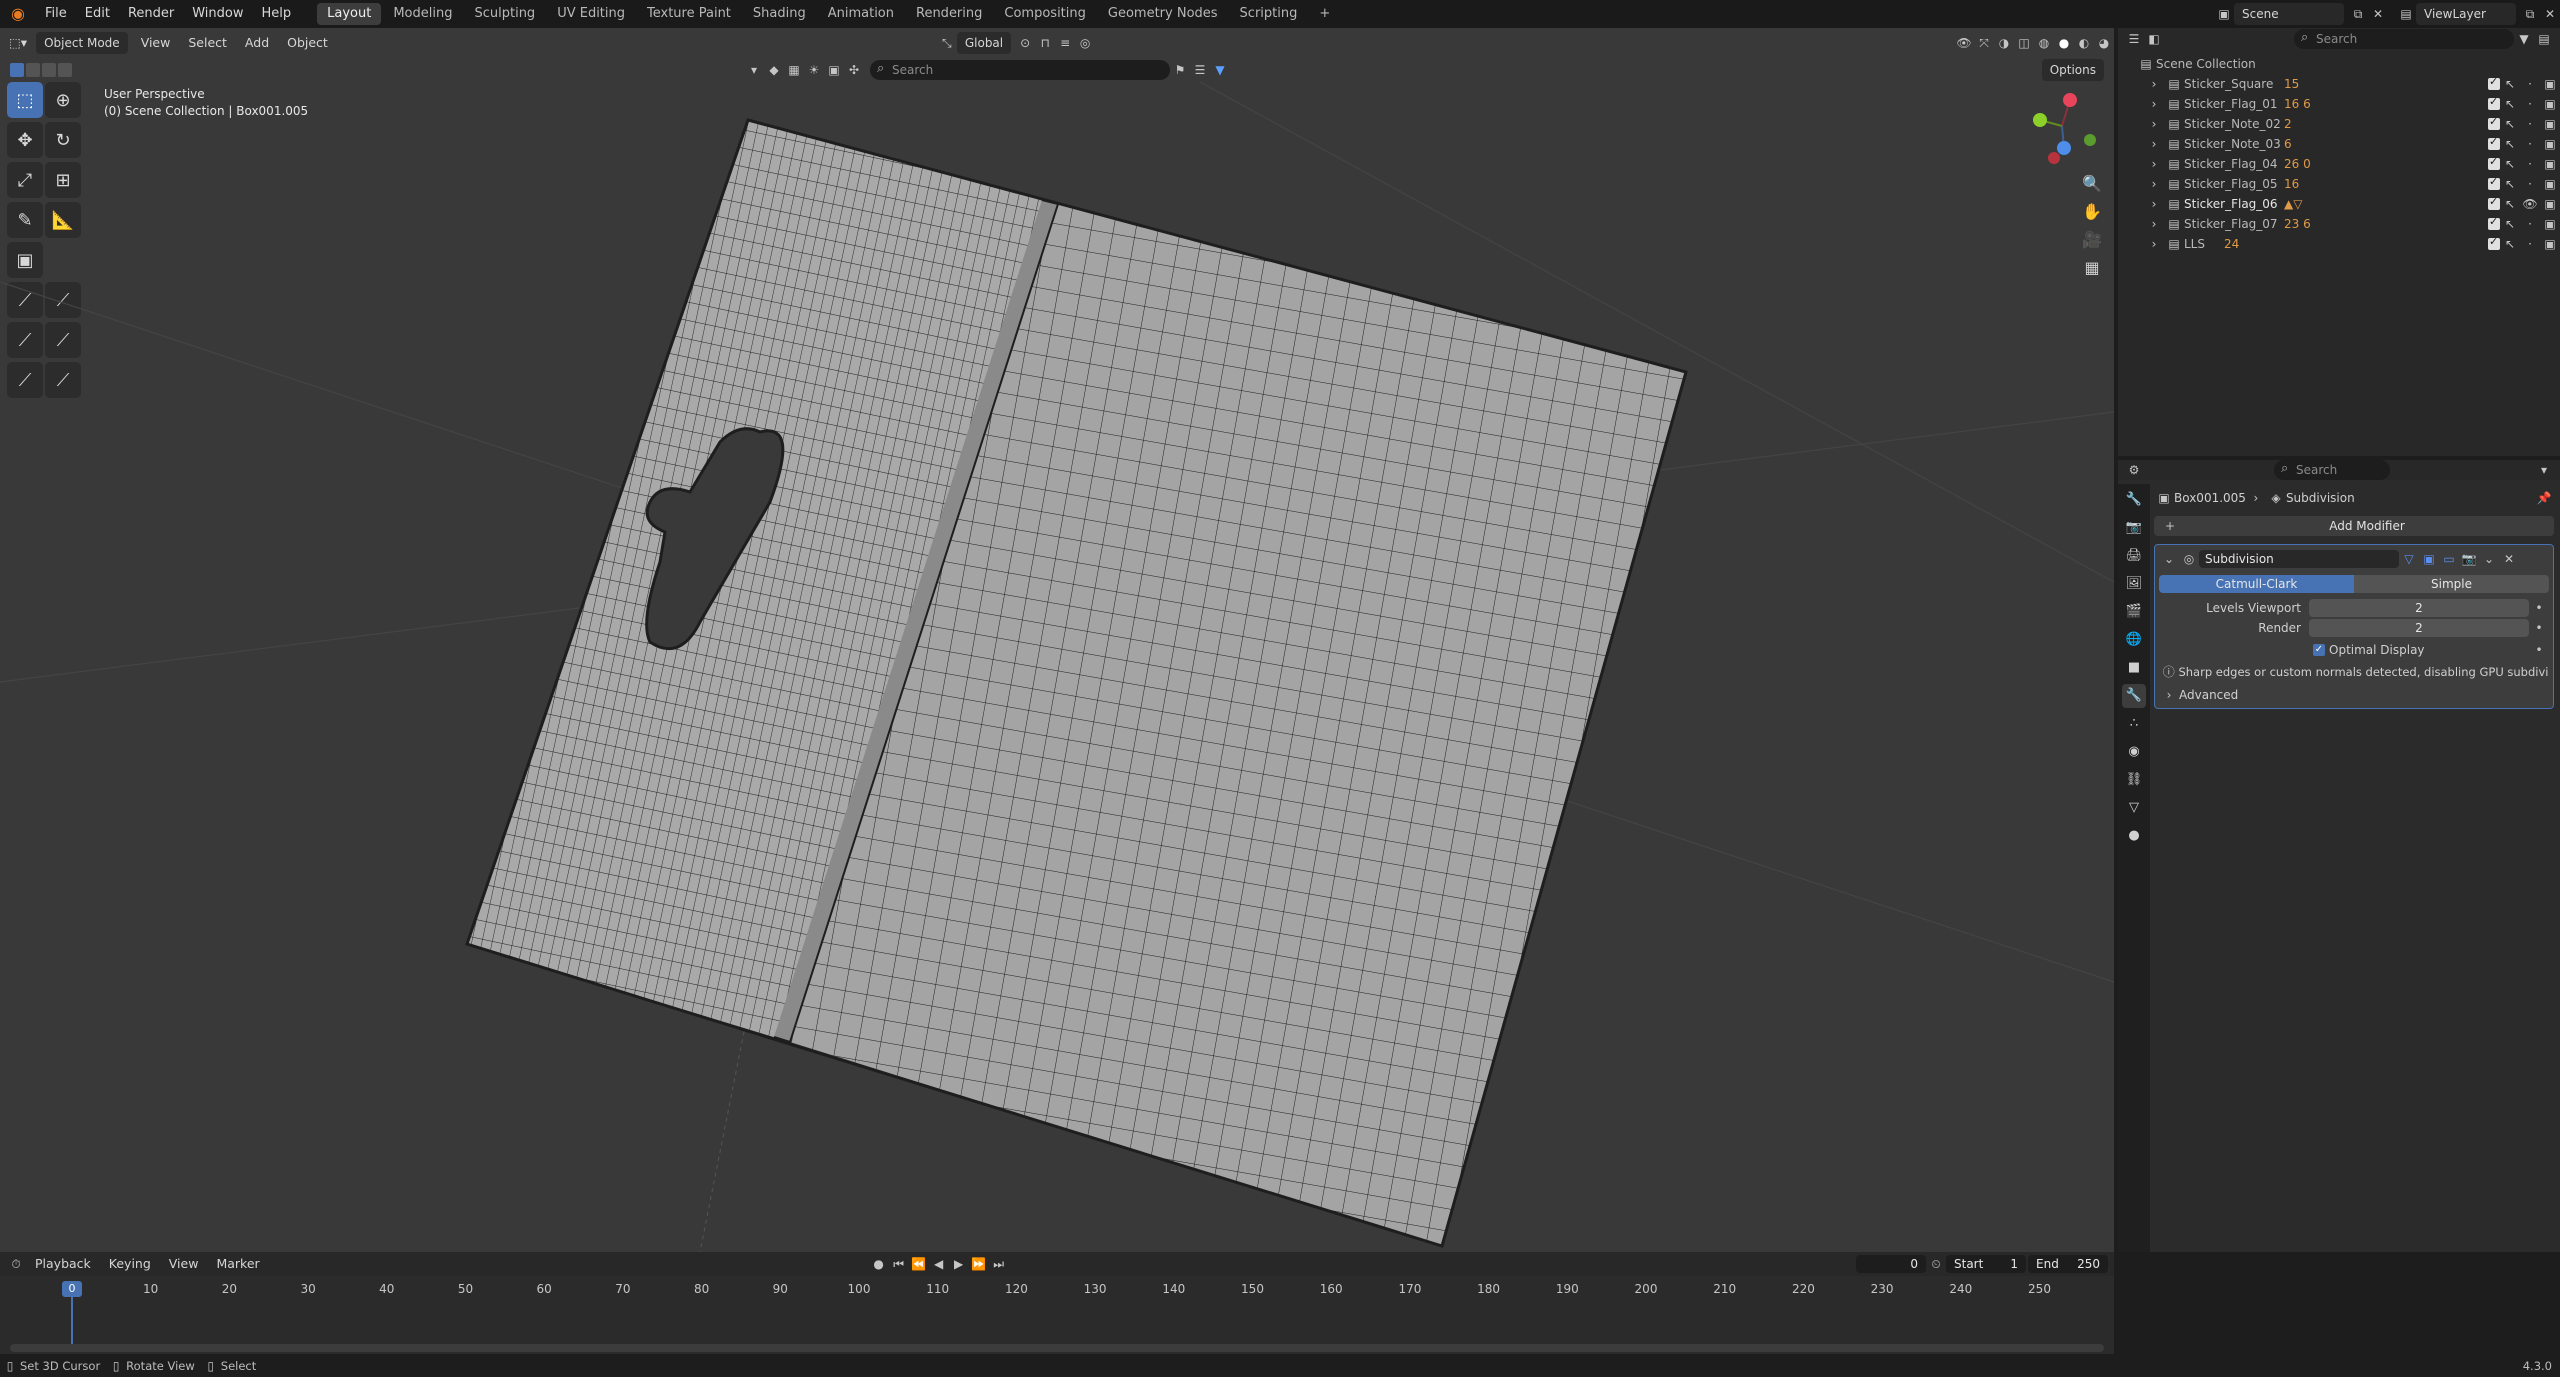  Describe the element at coordinates (2092, 212) in the screenshot. I see `pan-hand-icon: ✋` at that location.